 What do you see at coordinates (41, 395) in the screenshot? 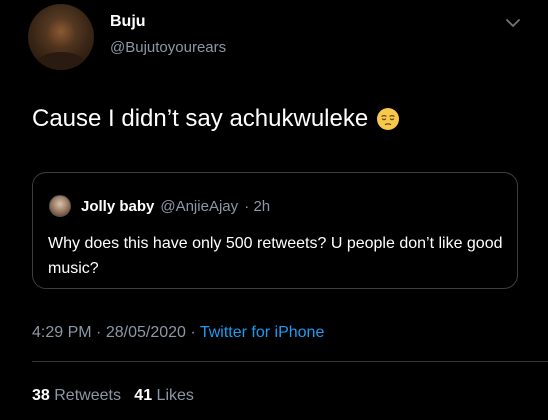
I see `retweets-count: 38` at bounding box center [41, 395].